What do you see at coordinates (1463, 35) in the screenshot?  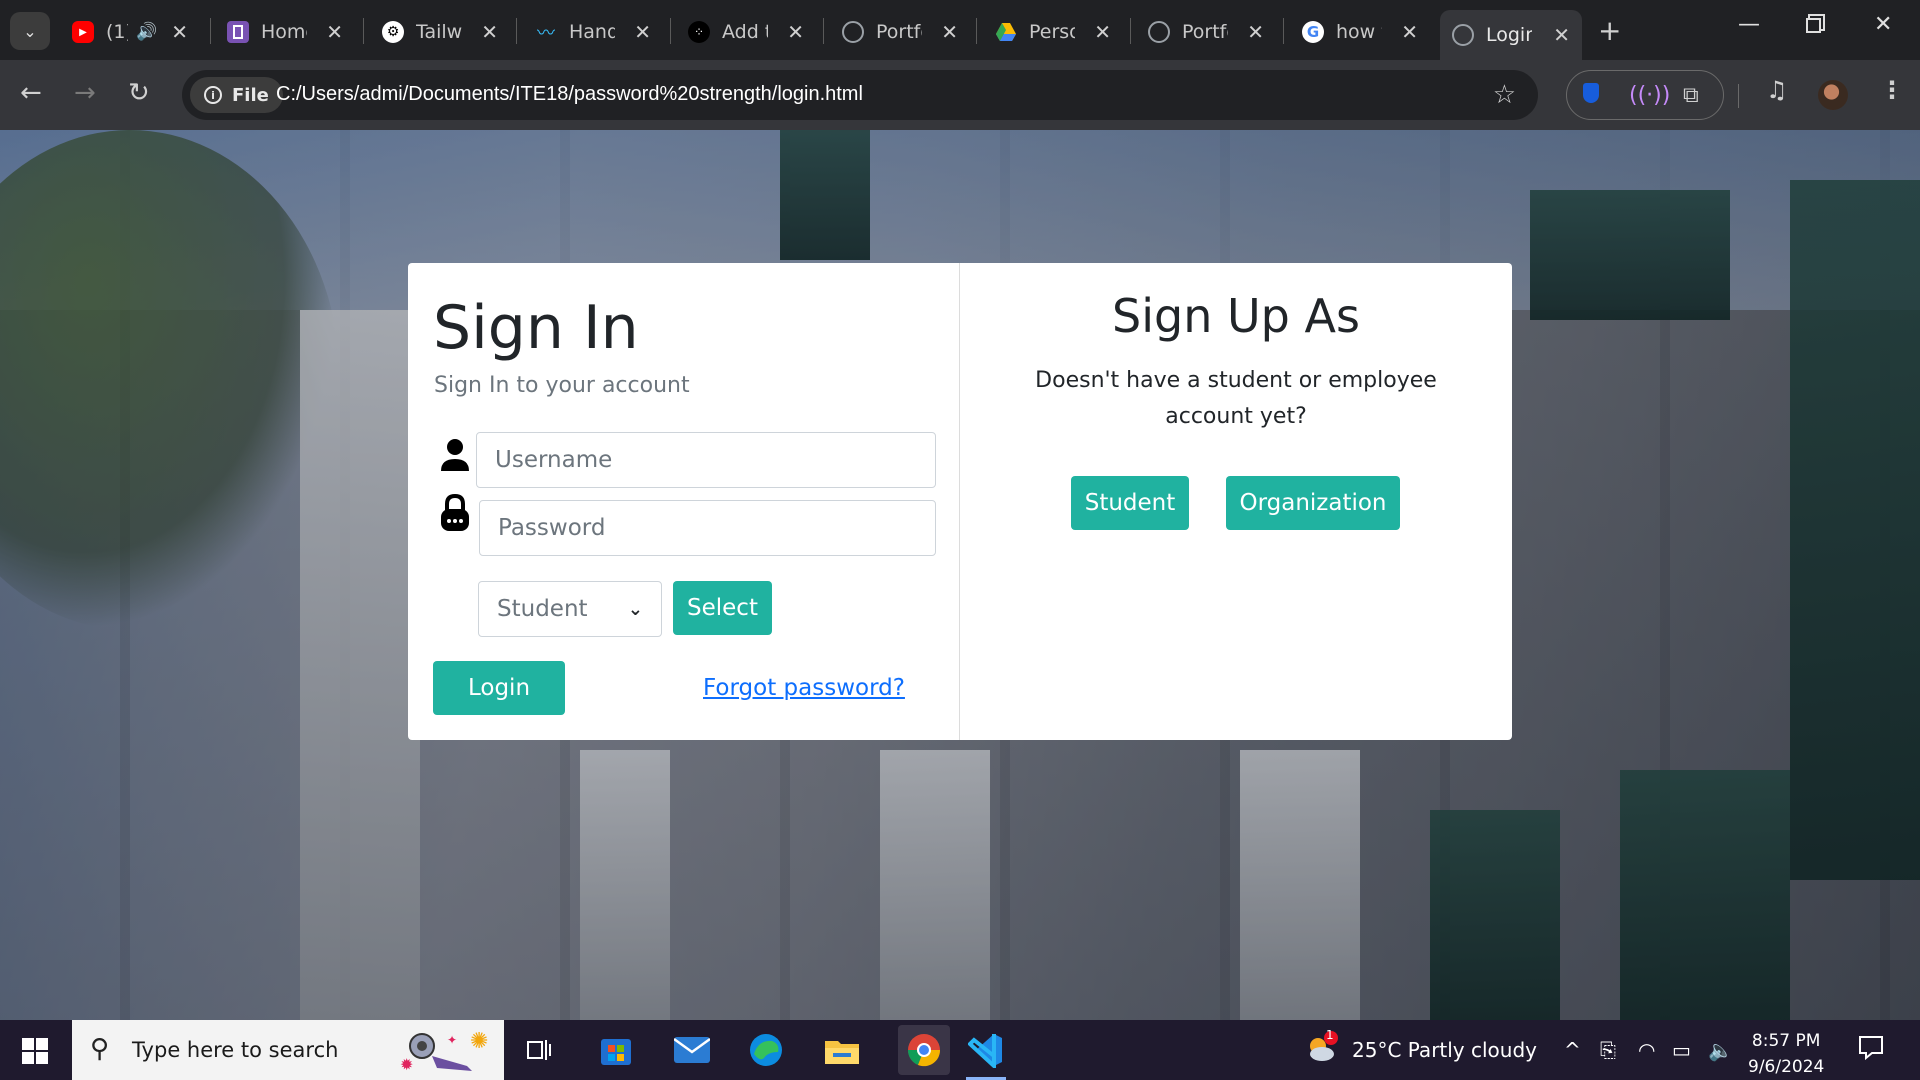 I see `globe-icon` at bounding box center [1463, 35].